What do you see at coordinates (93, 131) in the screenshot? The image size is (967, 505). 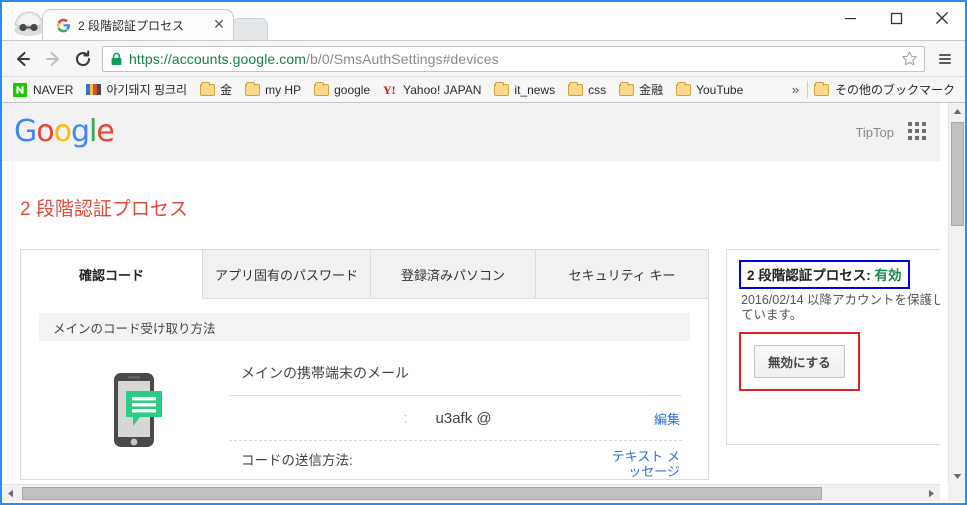 I see `logo-letter: l` at bounding box center [93, 131].